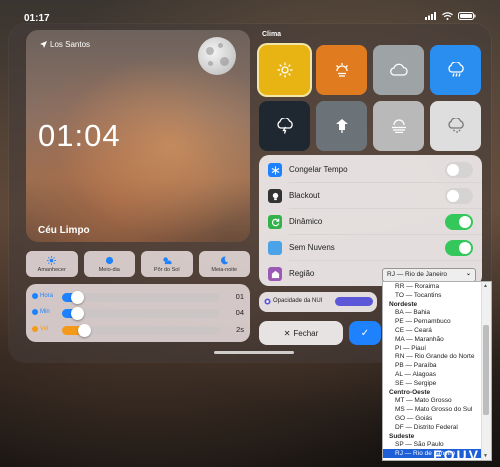 The image size is (500, 467). I want to click on close-icon: ✕, so click(287, 333).